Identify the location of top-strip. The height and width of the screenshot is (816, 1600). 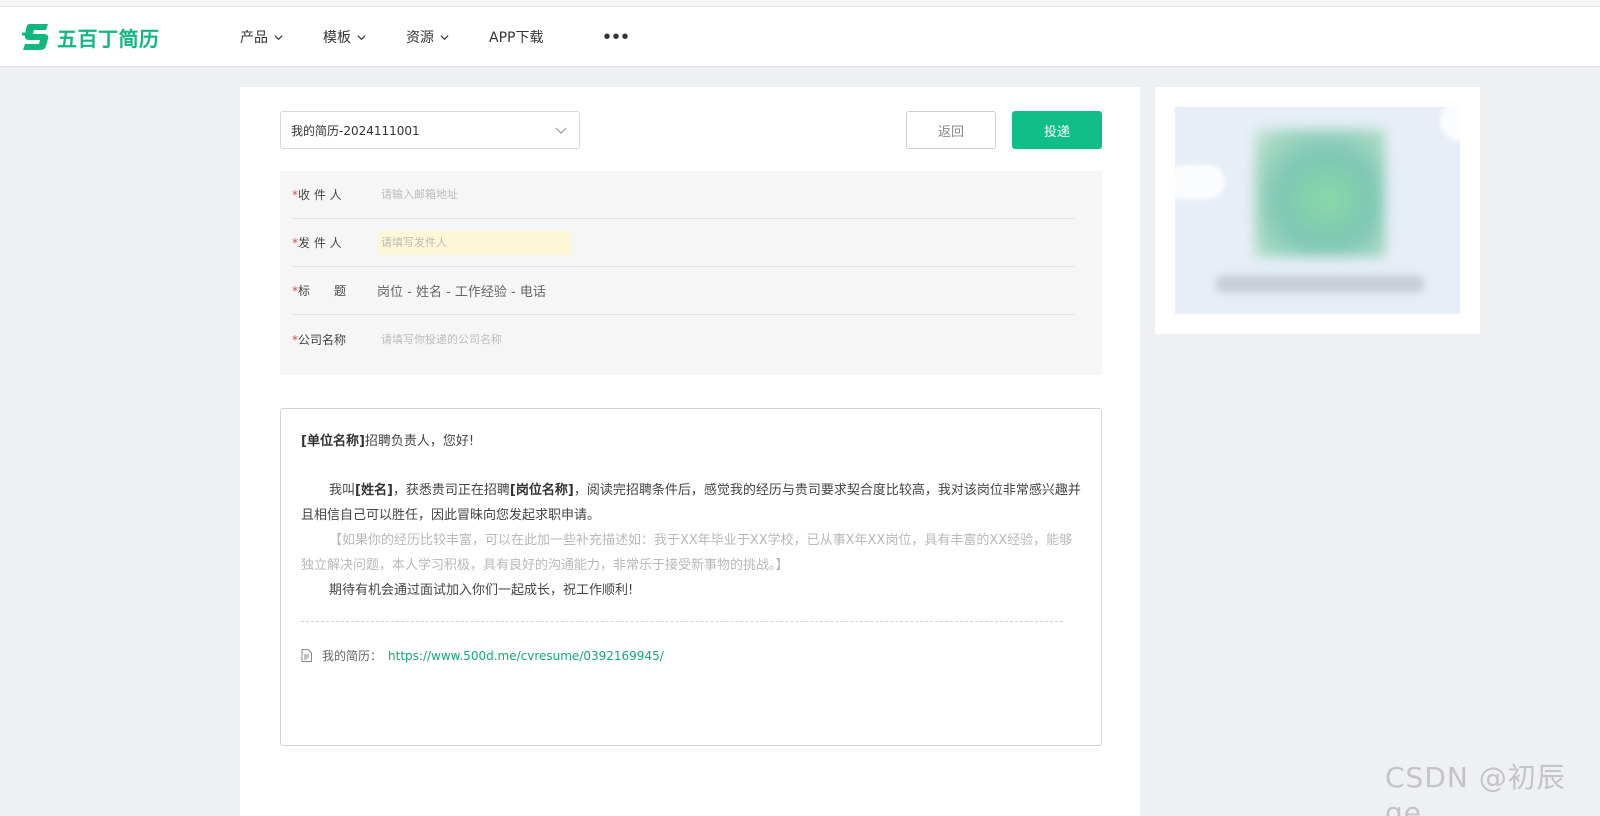
(800, 3).